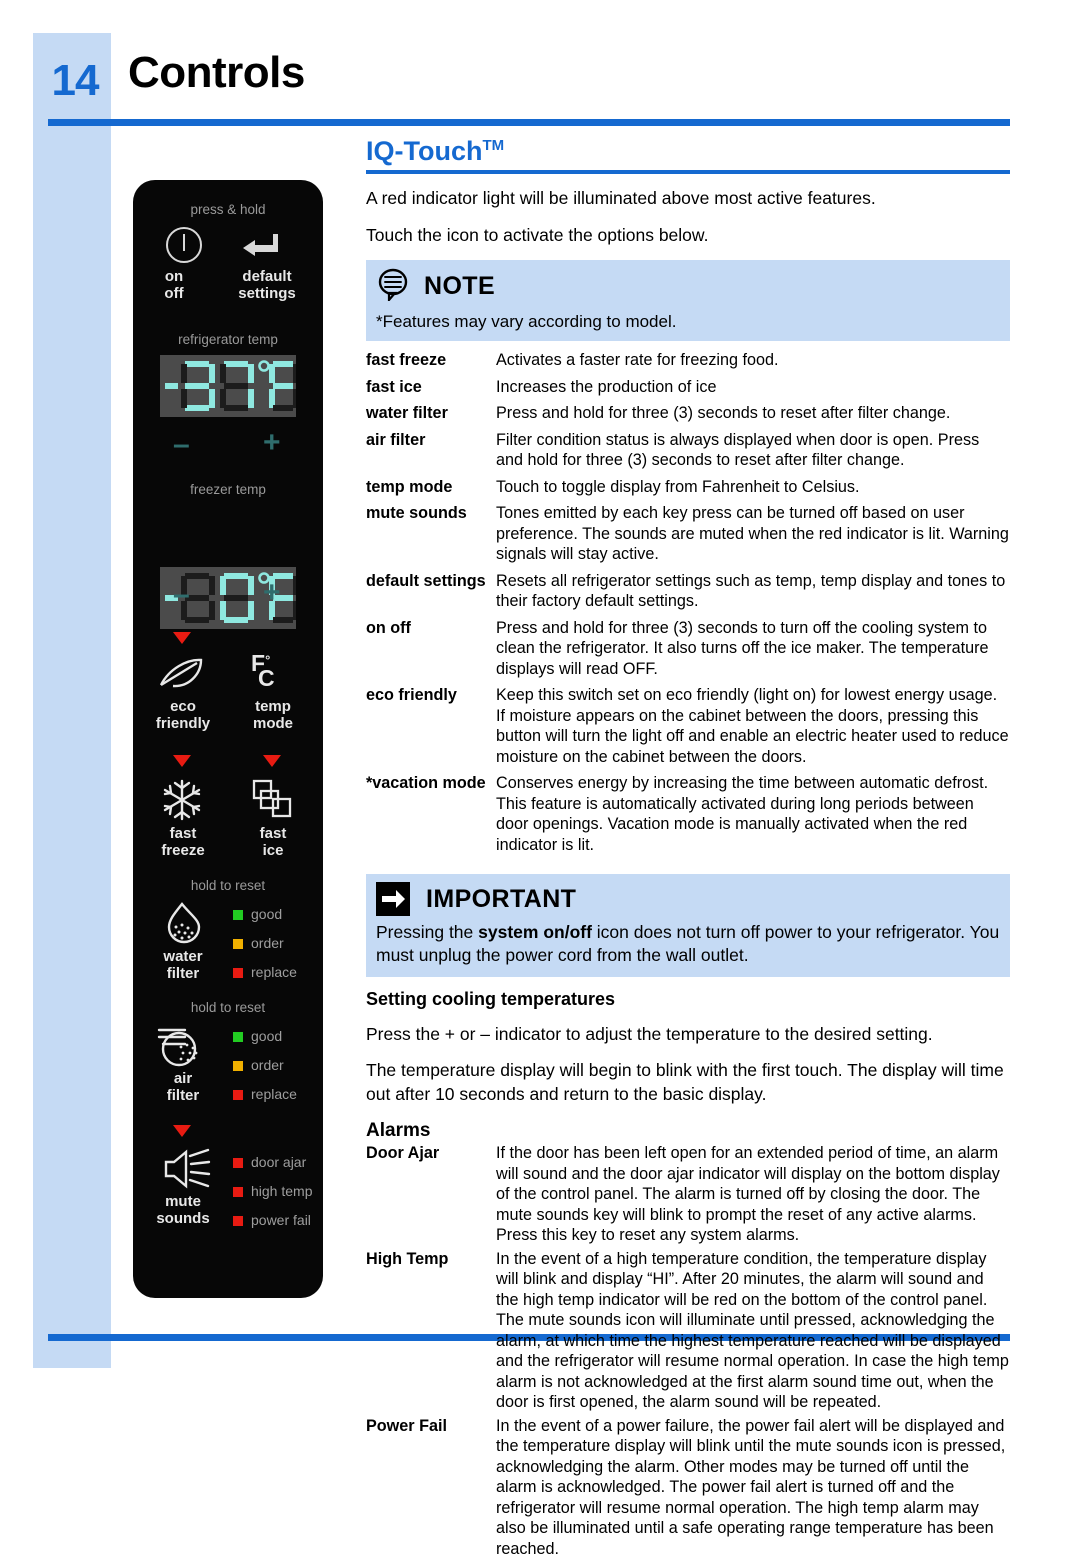 Image resolution: width=1080 pixels, height=1562 pixels. What do you see at coordinates (259, 247) in the screenshot?
I see `return-arrow-icon` at bounding box center [259, 247].